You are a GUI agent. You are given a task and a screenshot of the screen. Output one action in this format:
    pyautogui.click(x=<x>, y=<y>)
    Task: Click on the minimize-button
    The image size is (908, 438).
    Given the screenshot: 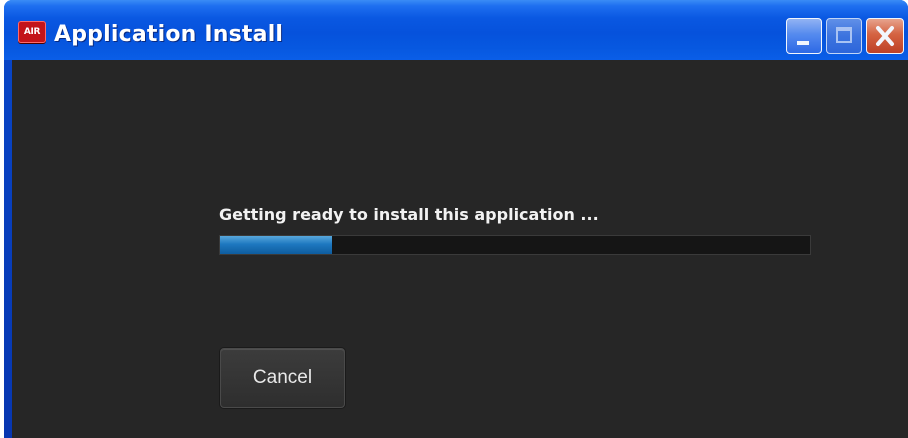 What is the action you would take?
    pyautogui.click(x=804, y=36)
    